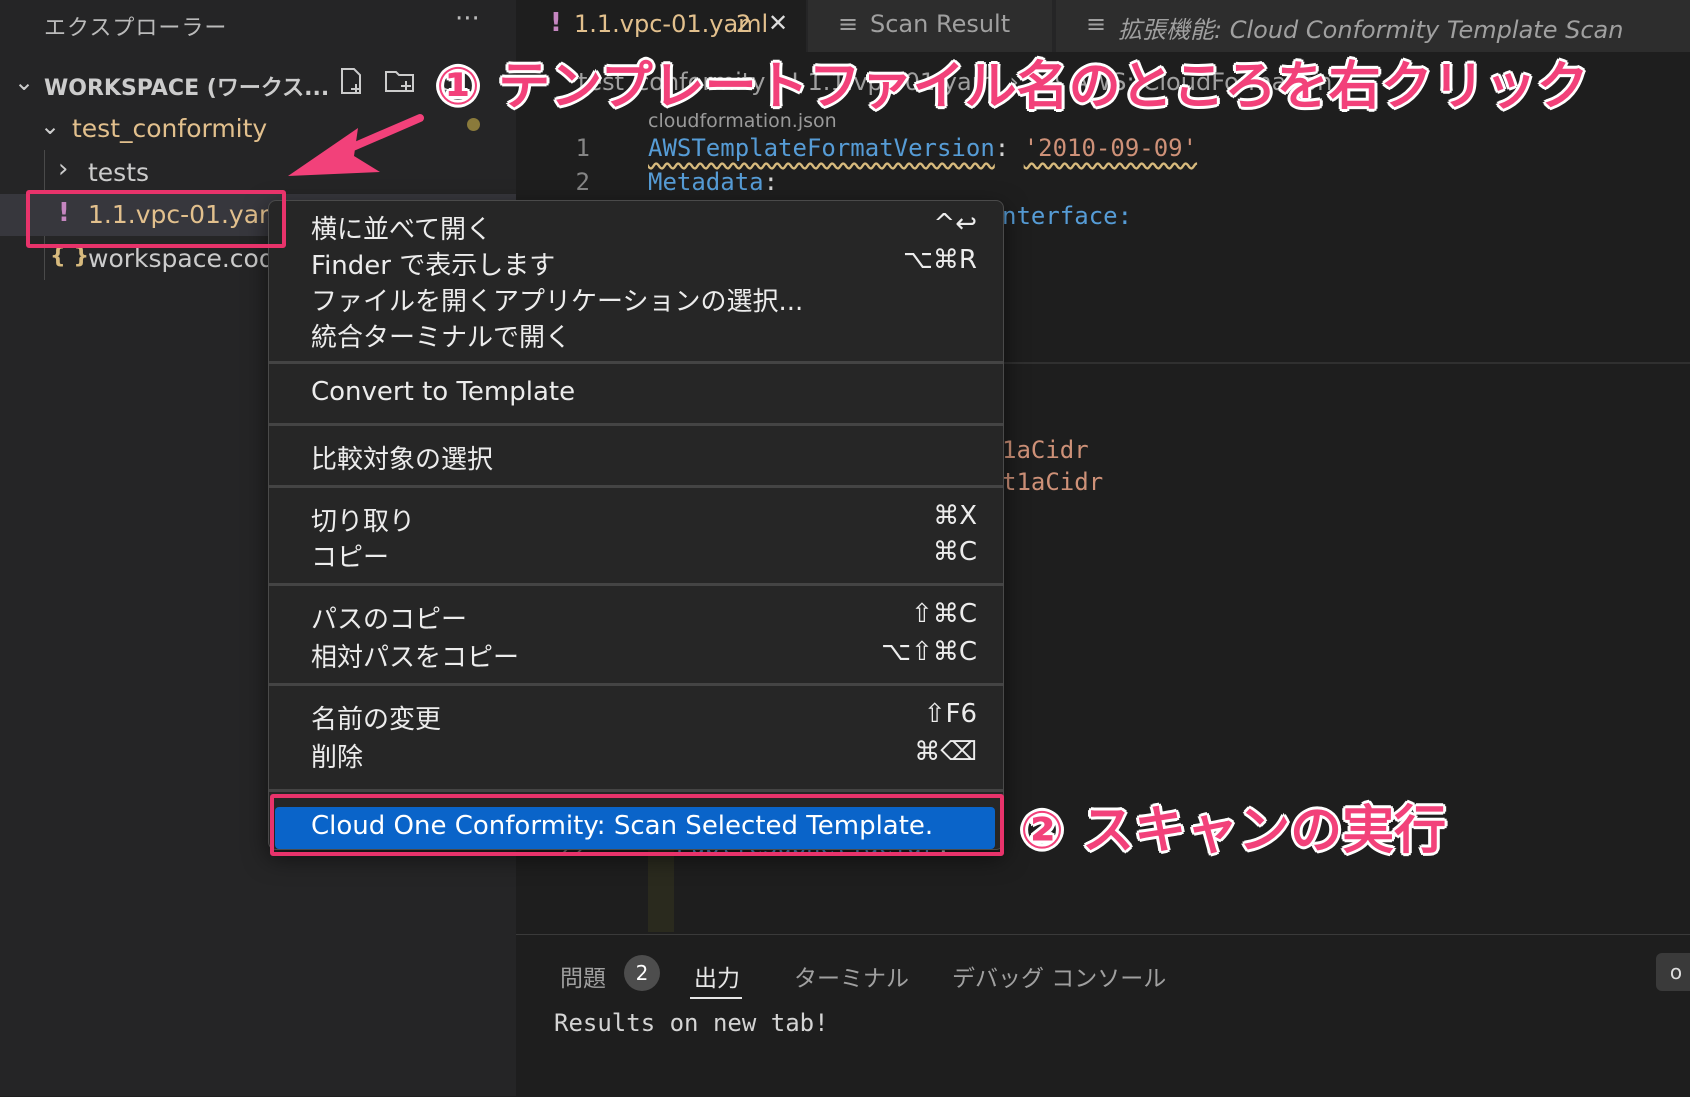 The image size is (1690, 1097). What do you see at coordinates (467, 19) in the screenshot?
I see `more-actions-icon: ···` at bounding box center [467, 19].